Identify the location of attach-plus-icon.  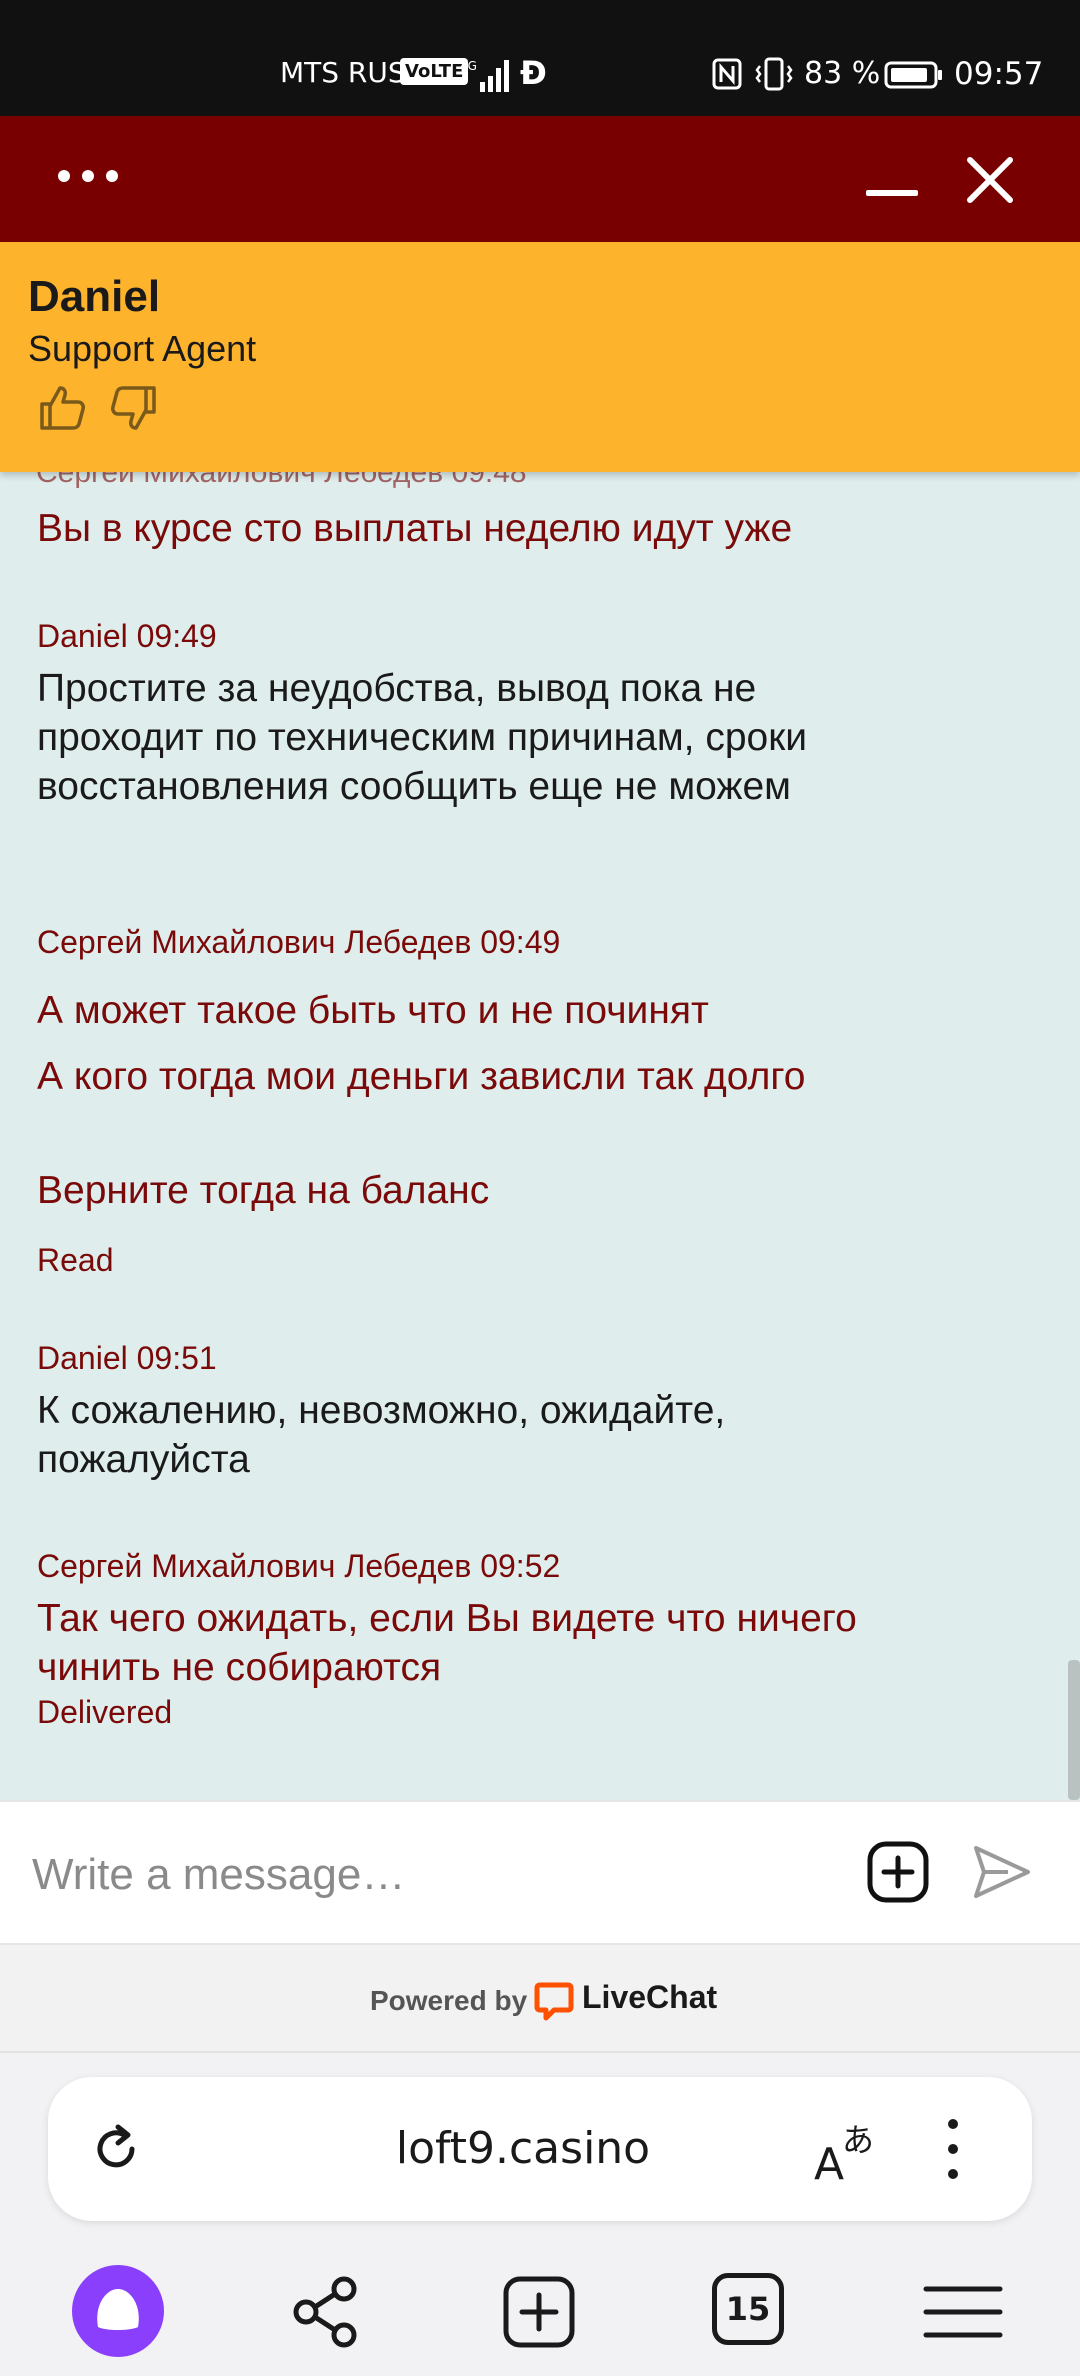
(898, 1872).